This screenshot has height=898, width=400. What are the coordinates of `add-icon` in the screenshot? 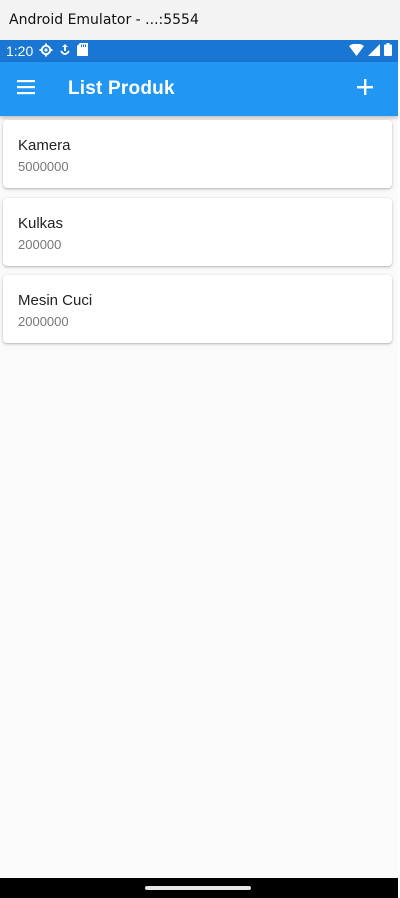 It's located at (365, 89).